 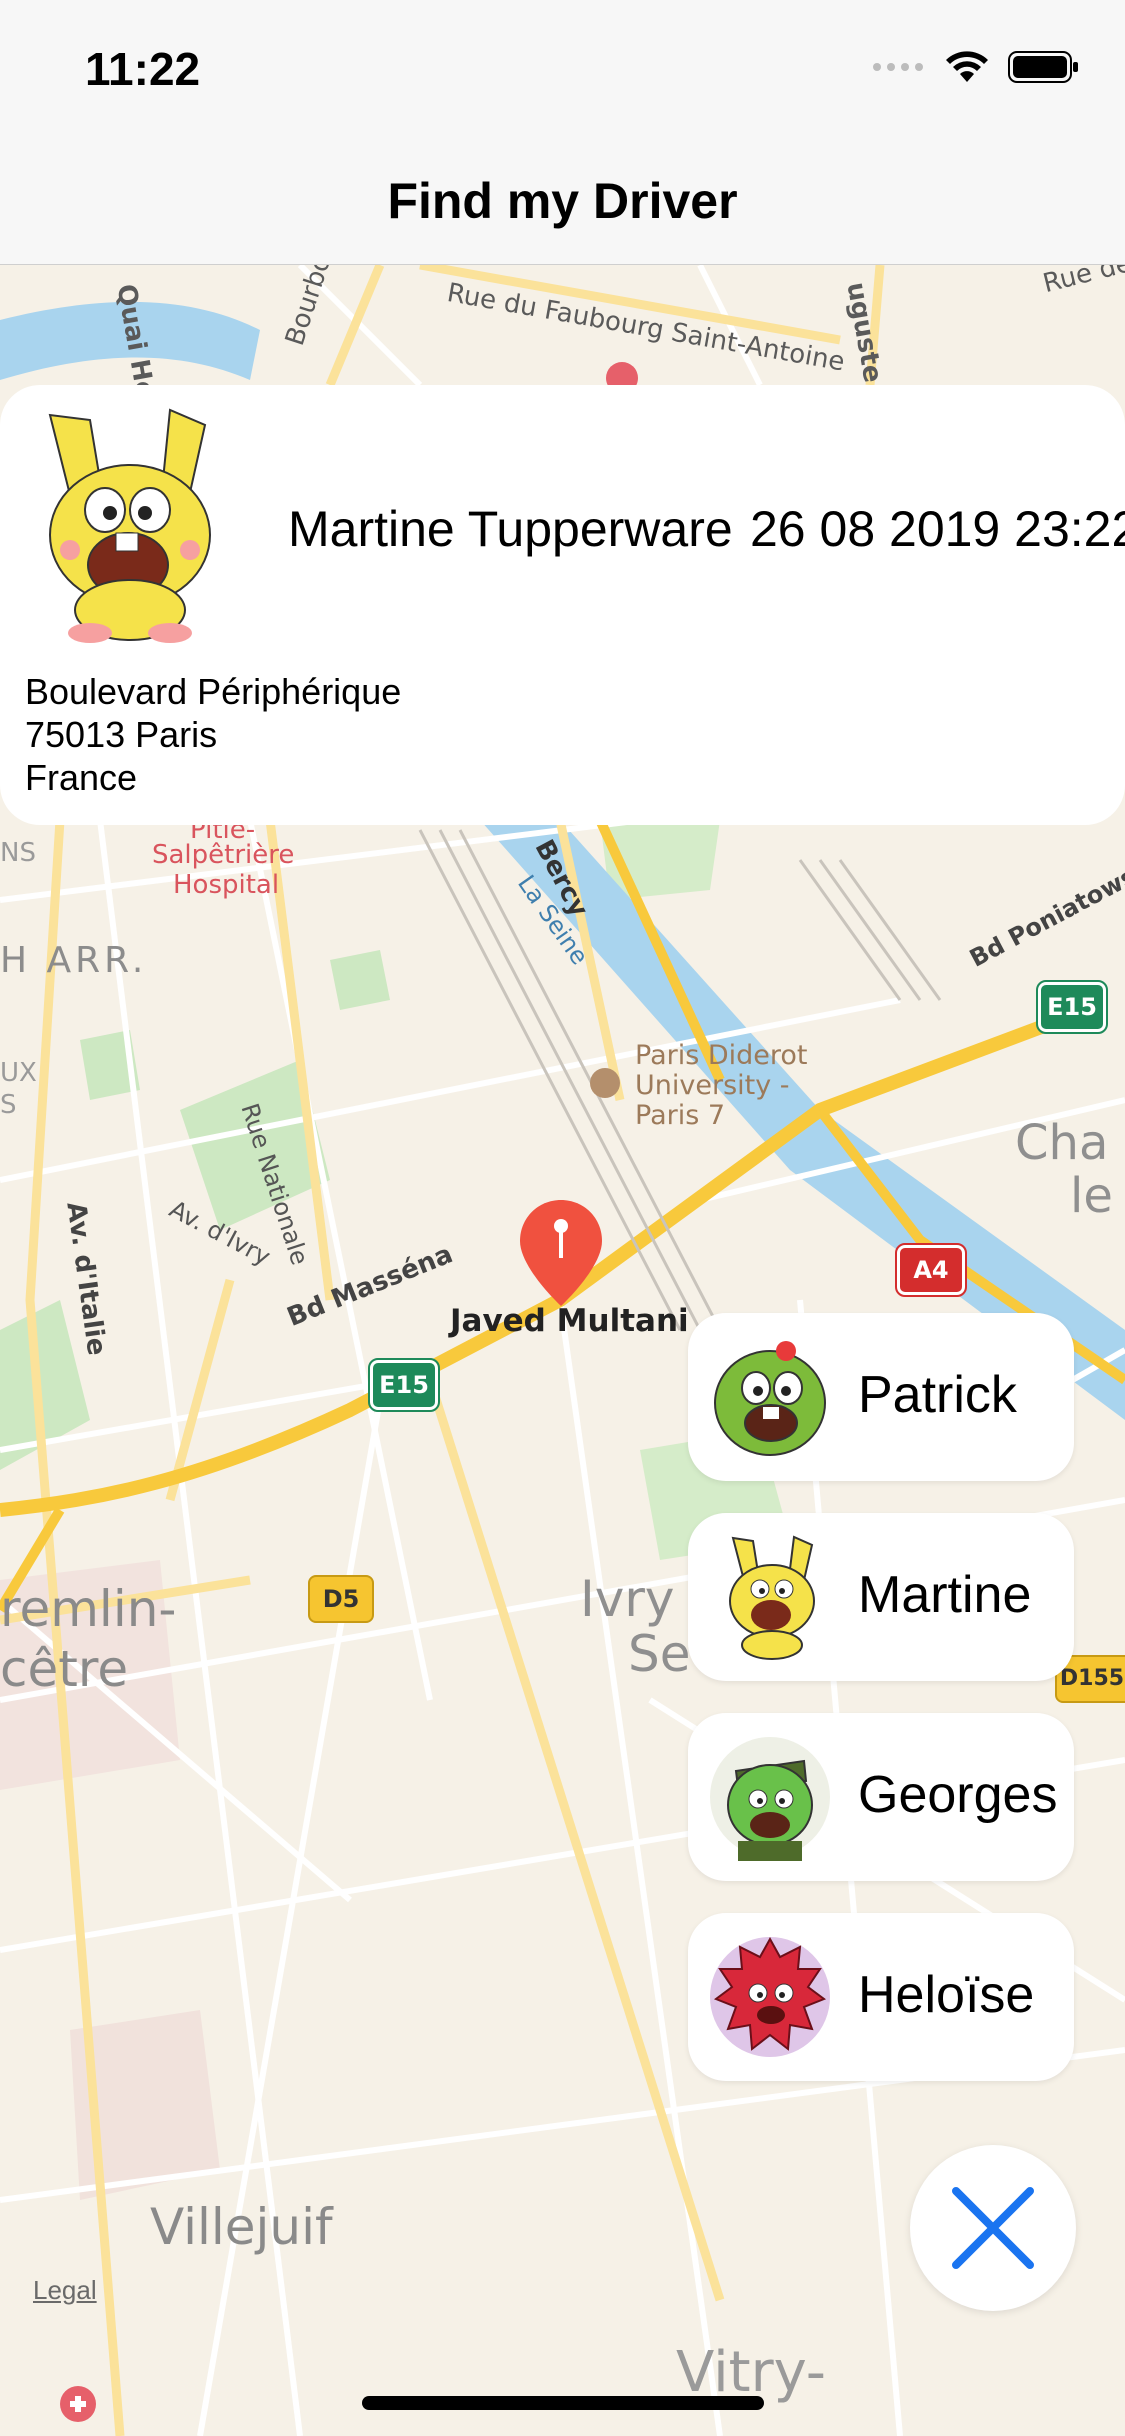 What do you see at coordinates (899, 69) in the screenshot?
I see `cellular-signal-icon` at bounding box center [899, 69].